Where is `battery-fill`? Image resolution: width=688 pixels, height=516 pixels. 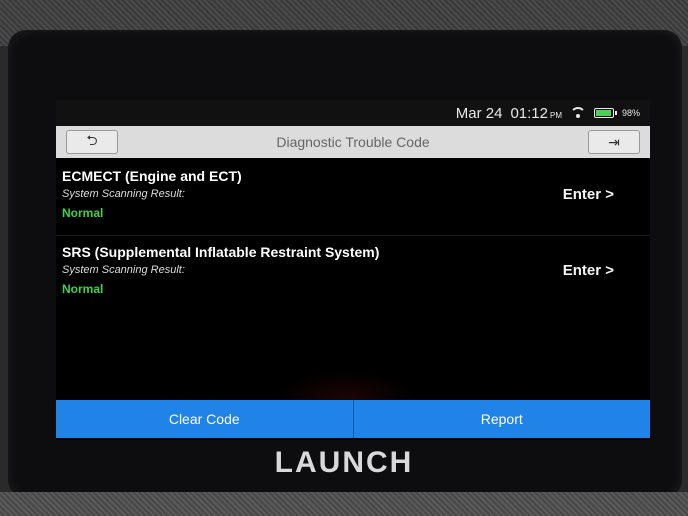 battery-fill is located at coordinates (603, 113).